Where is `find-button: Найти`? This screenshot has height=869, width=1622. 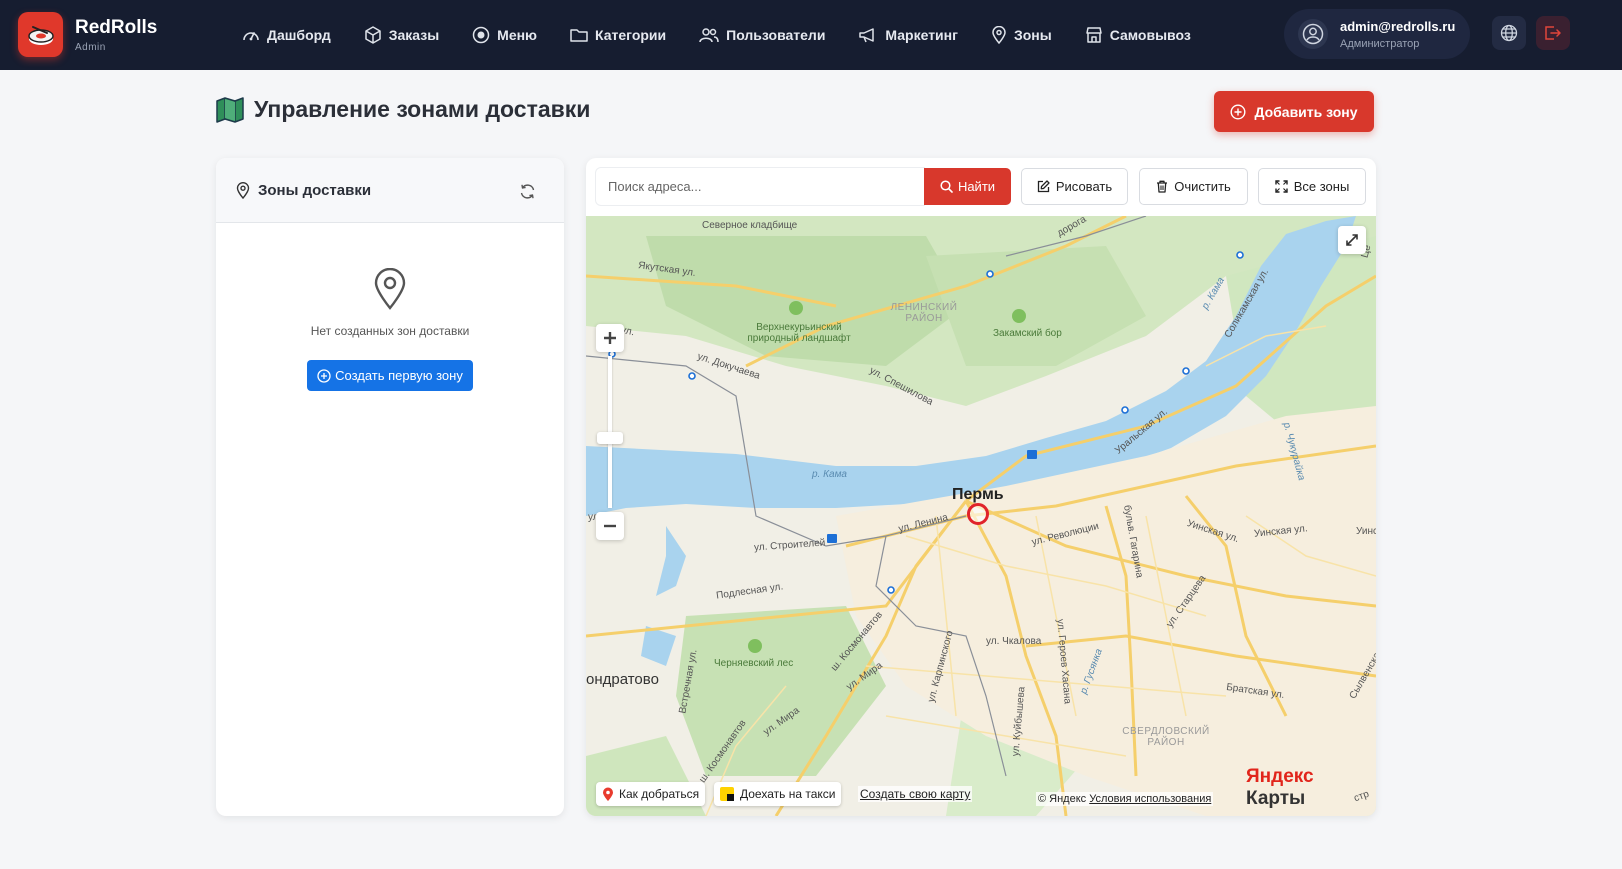
find-button: Найти is located at coordinates (967, 186).